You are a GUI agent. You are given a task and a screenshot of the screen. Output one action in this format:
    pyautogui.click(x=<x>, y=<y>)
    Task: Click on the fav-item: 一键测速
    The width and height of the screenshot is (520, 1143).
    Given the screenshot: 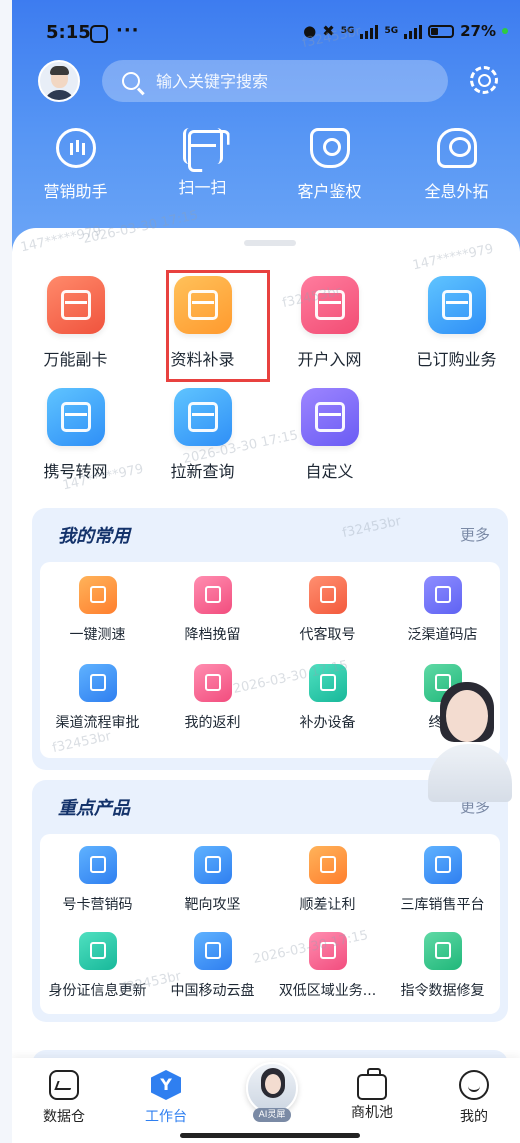 What is the action you would take?
    pyautogui.click(x=97, y=610)
    